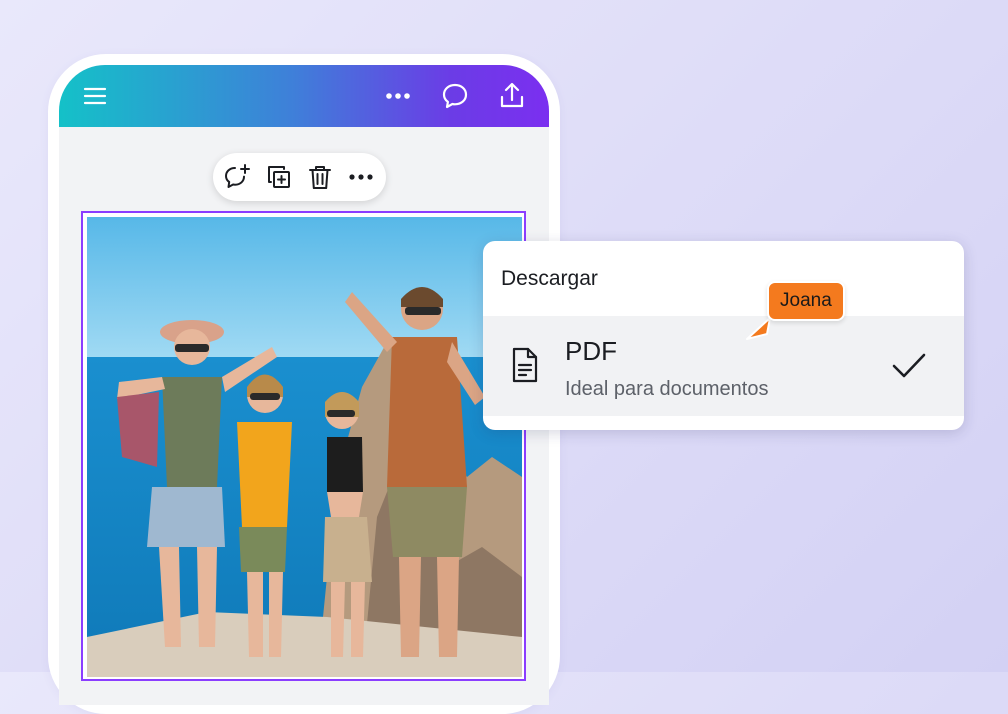 The height and width of the screenshot is (714, 1008). I want to click on editor-header, so click(304, 96).